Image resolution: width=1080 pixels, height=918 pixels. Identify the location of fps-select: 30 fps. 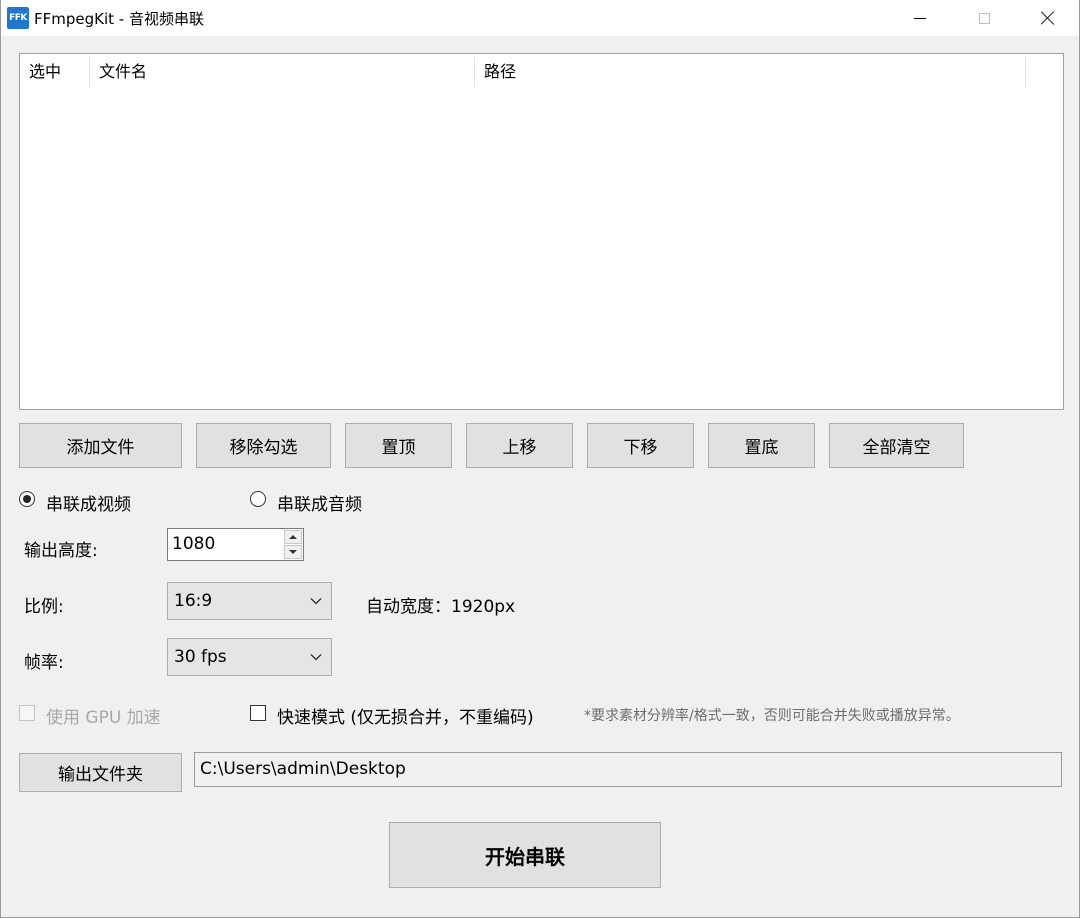
(249, 657).